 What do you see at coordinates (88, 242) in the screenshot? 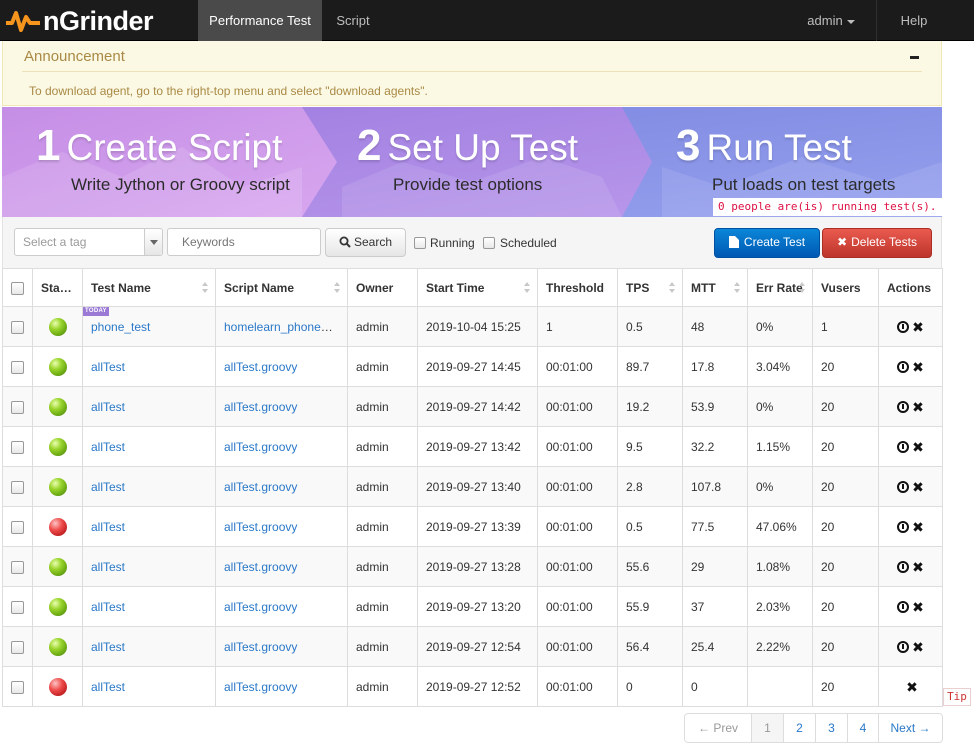
I see `tag-select: Select a tag` at bounding box center [88, 242].